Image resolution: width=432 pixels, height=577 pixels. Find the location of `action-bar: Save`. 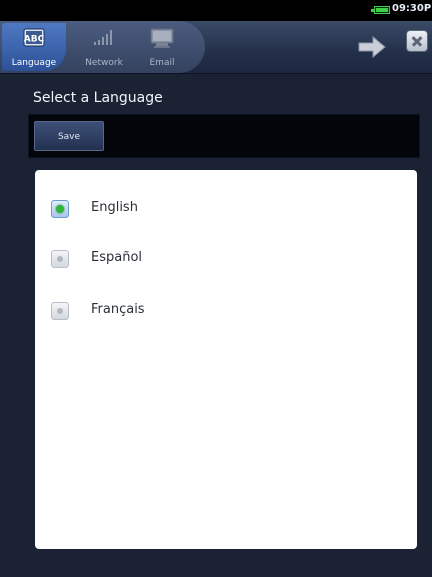

action-bar: Save is located at coordinates (224, 136).